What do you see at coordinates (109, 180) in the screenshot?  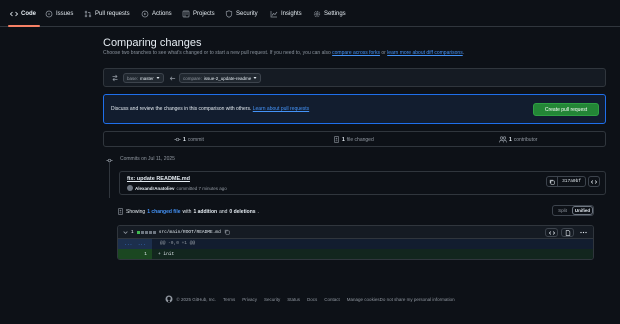 I see `timeline-line` at bounding box center [109, 180].